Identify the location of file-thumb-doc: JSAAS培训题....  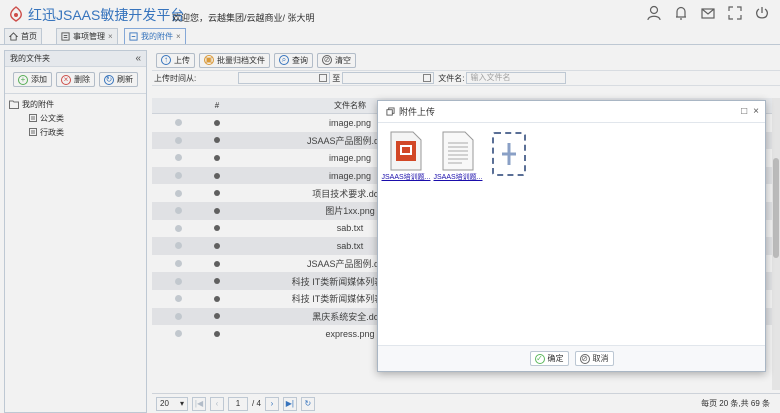
(458, 156).